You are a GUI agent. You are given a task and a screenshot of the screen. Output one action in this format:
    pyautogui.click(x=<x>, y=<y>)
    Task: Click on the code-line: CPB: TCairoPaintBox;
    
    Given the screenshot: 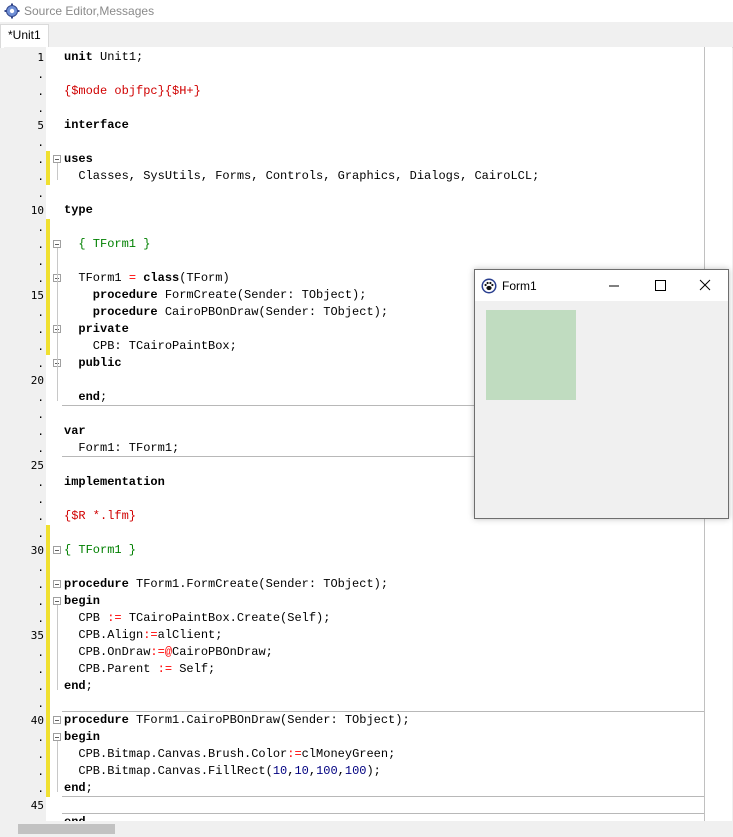 What is the action you would take?
    pyautogui.click(x=150, y=346)
    